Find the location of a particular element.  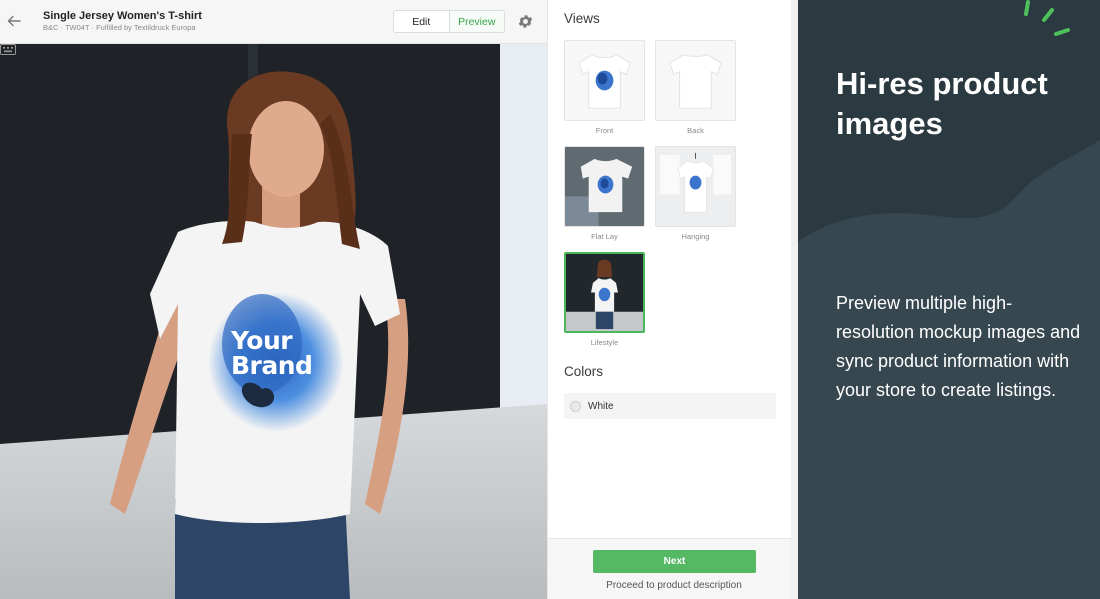

view-label-lifestyle: Lifestyle is located at coordinates (604, 342).